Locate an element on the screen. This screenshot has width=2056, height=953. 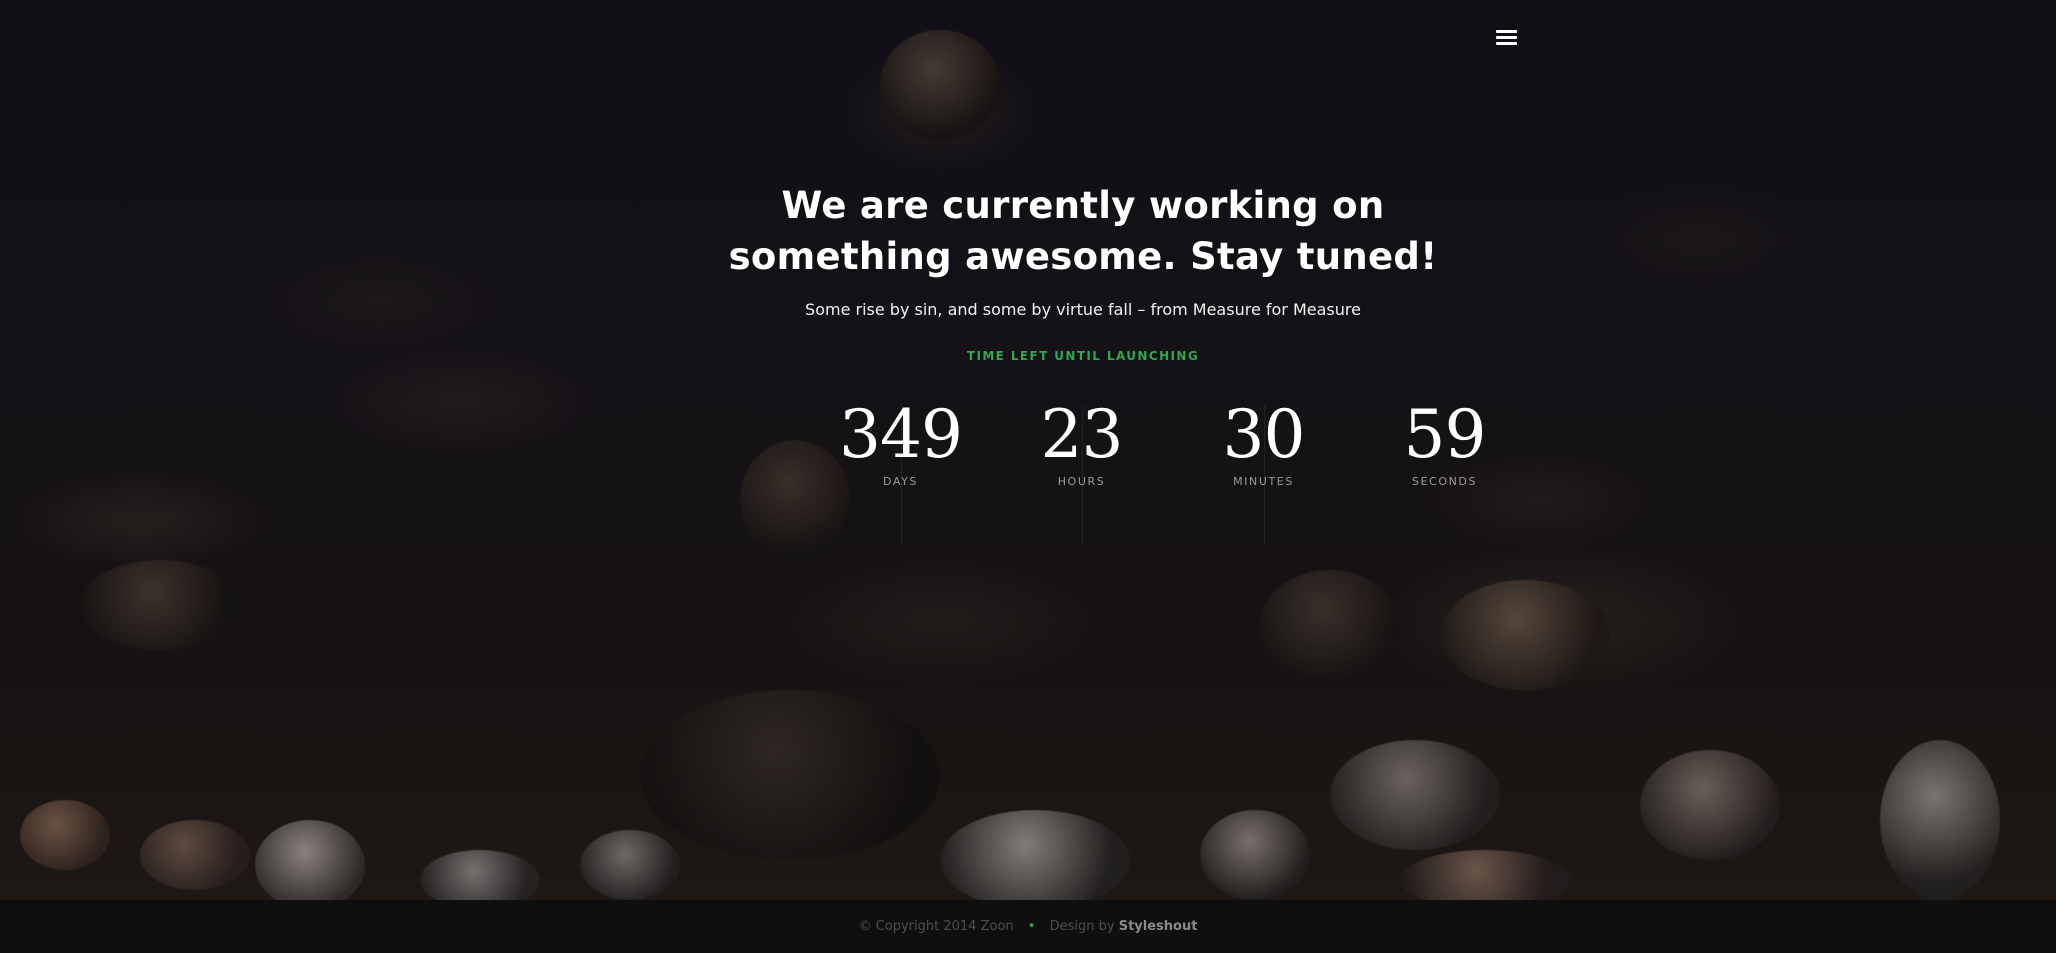
copyright-text: © Copyright 2014 Zoon is located at coordinates (936, 926).